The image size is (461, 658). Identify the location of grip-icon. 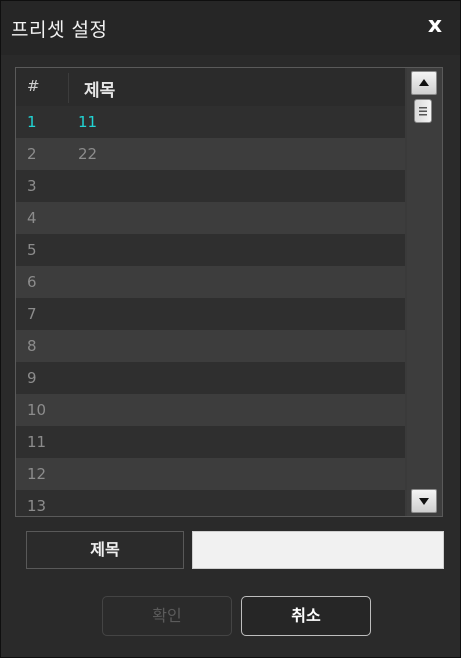
(423, 111).